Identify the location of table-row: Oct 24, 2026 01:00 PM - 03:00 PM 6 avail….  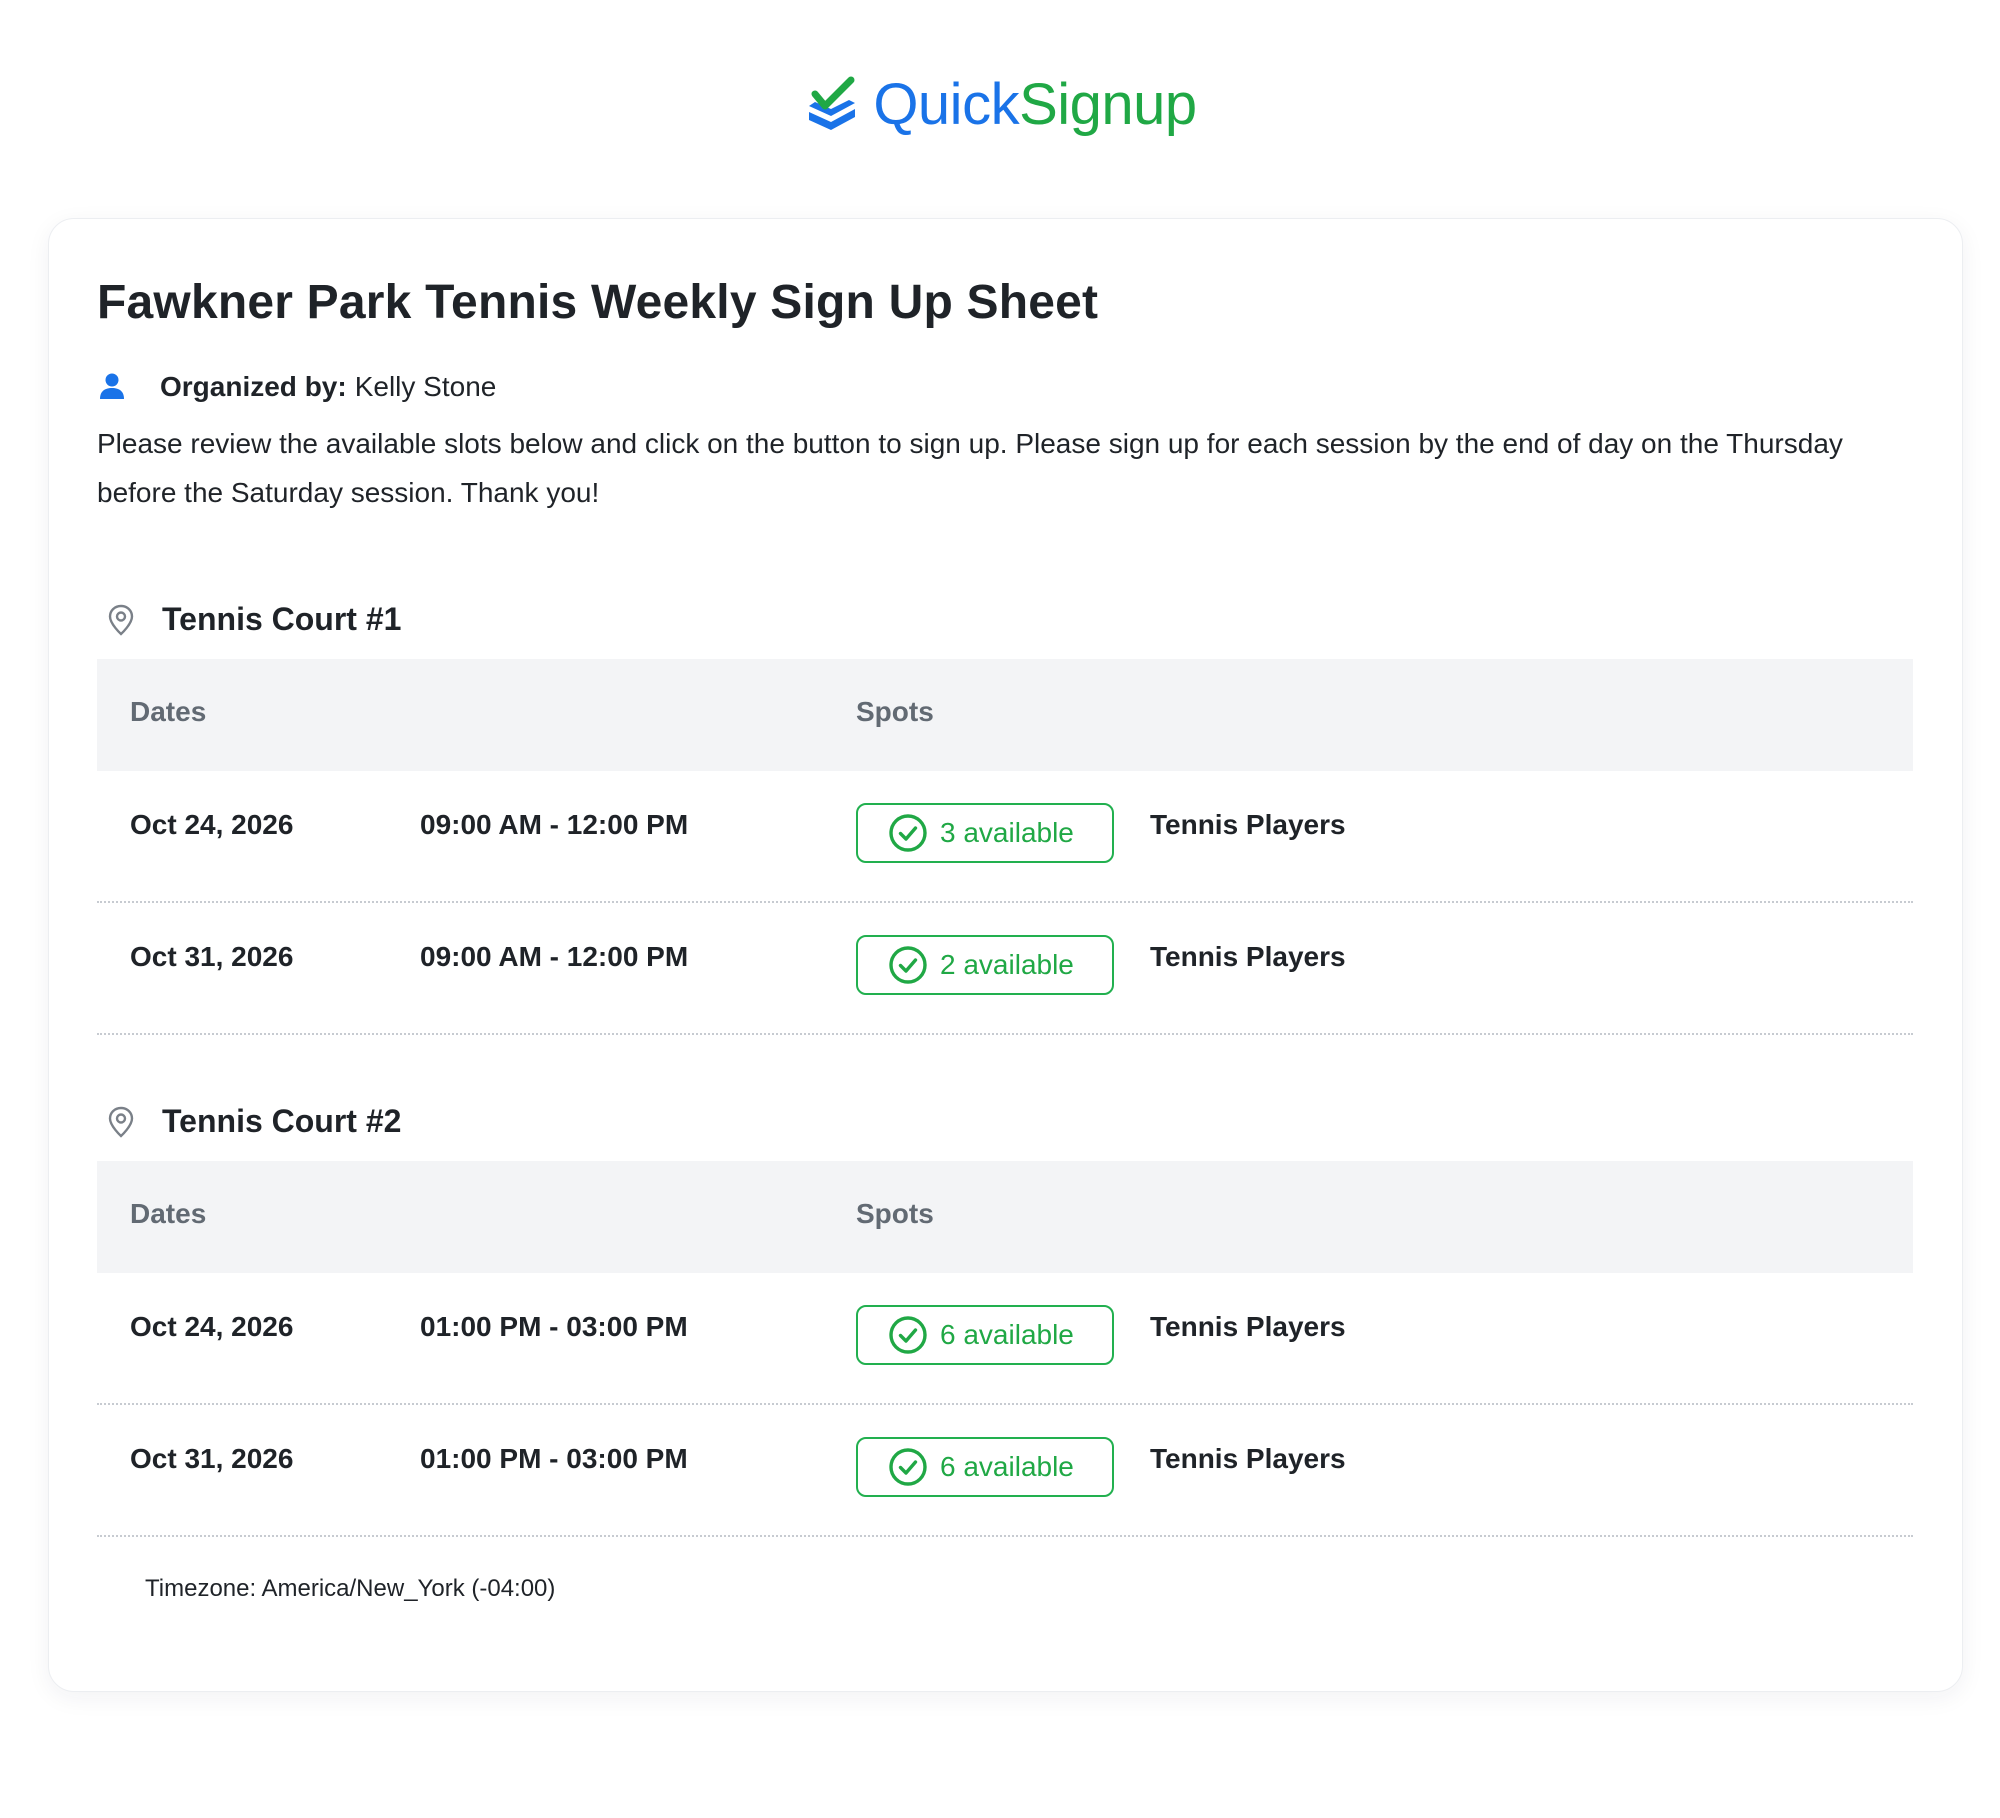
(1005, 1339).